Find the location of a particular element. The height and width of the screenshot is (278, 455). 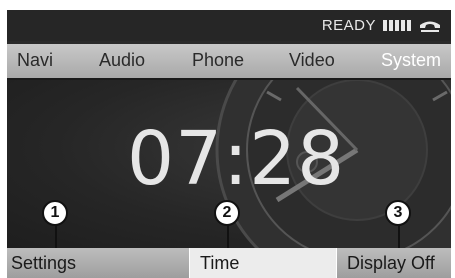

menu-item-audio: Audio is located at coordinates (122, 60).